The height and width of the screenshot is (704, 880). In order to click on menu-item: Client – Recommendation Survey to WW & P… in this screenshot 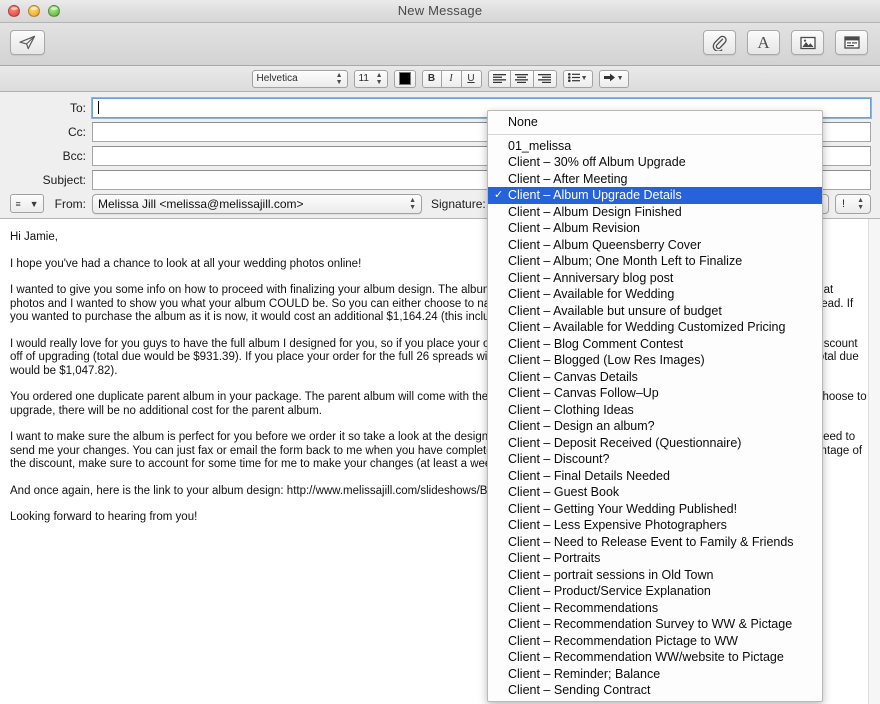, I will do `click(655, 624)`.